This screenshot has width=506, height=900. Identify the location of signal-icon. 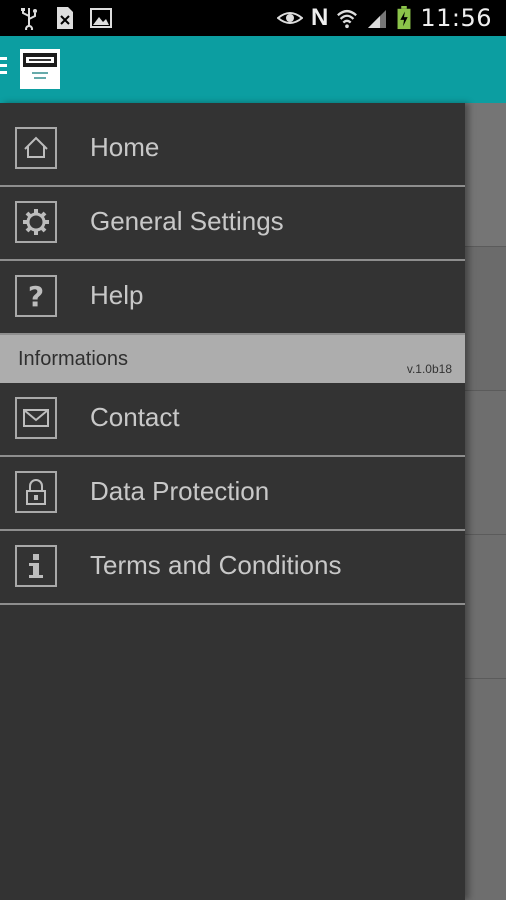
(377, 19).